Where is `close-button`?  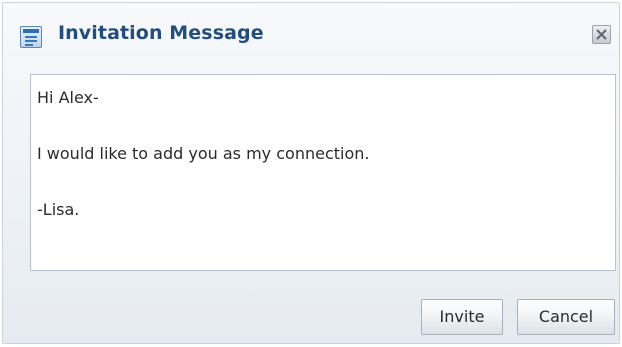
close-button is located at coordinates (601, 34).